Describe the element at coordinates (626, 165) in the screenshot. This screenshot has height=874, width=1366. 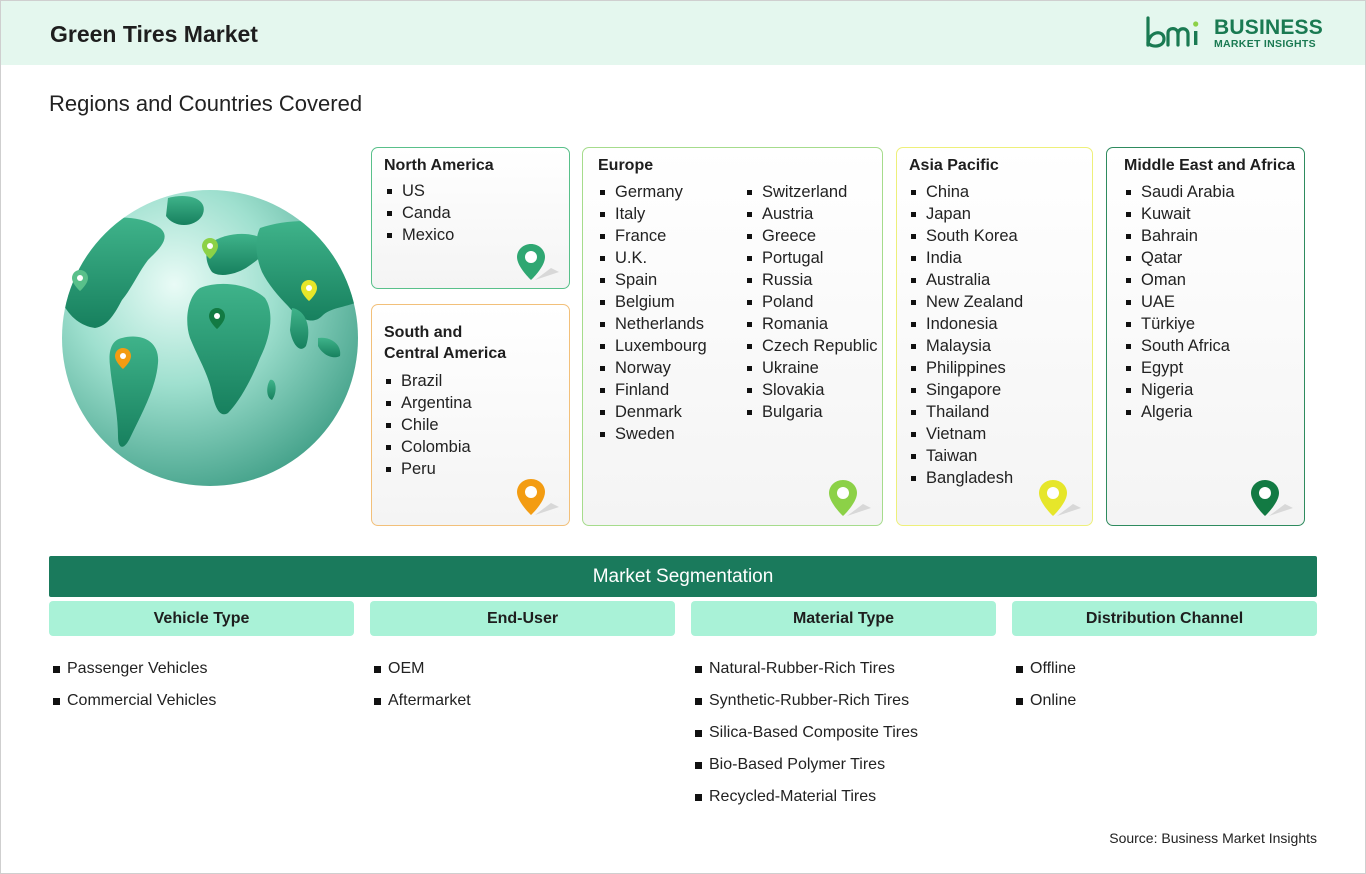
I see `region-title-europe: Europe` at that location.